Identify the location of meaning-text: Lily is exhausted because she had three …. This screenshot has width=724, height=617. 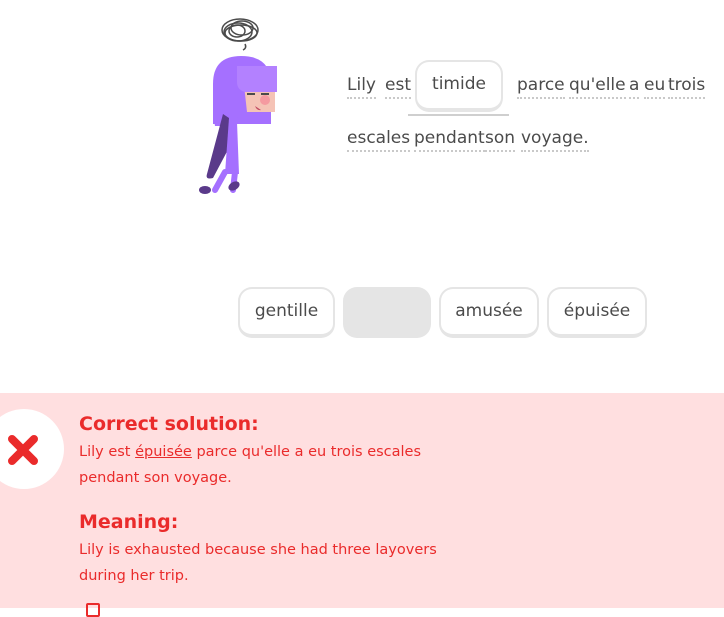
(258, 563).